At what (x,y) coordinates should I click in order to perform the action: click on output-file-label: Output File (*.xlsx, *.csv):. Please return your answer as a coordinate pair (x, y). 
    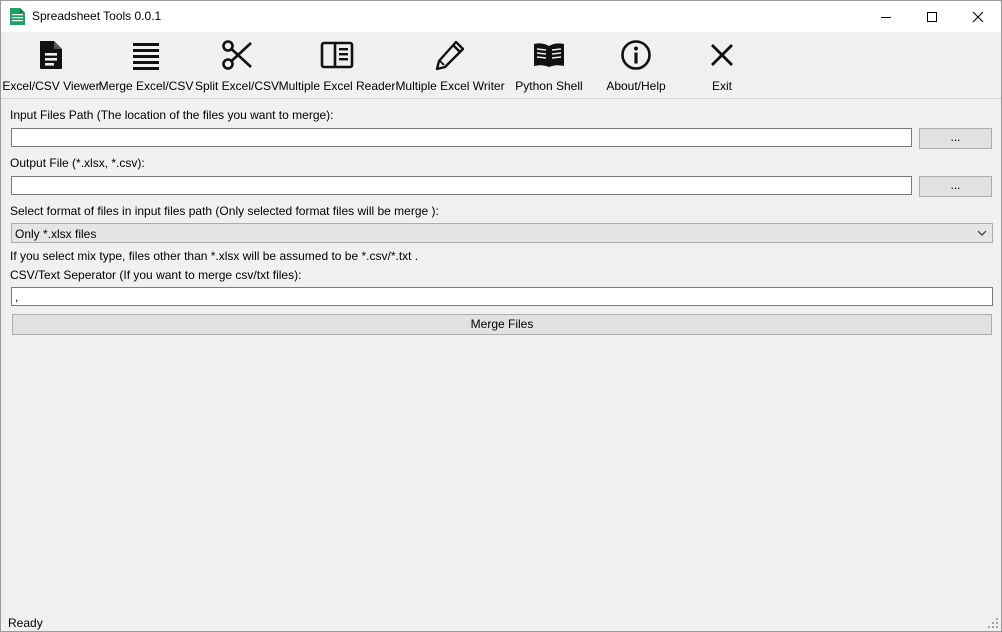
    Looking at the image, I should click on (77, 163).